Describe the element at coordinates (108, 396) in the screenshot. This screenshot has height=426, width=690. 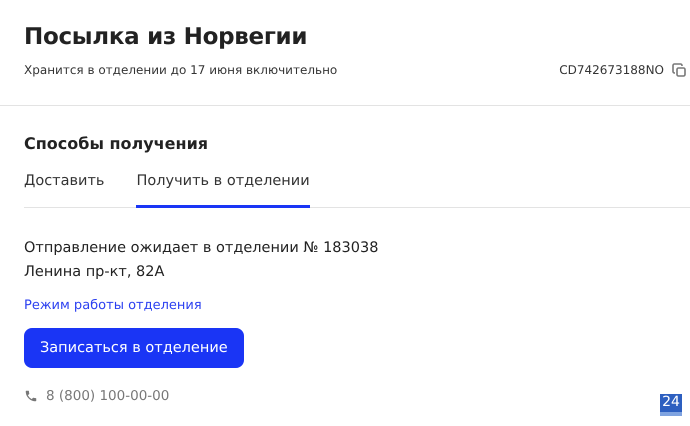
I see `phone-number: 8 (800) 100-00-00` at that location.